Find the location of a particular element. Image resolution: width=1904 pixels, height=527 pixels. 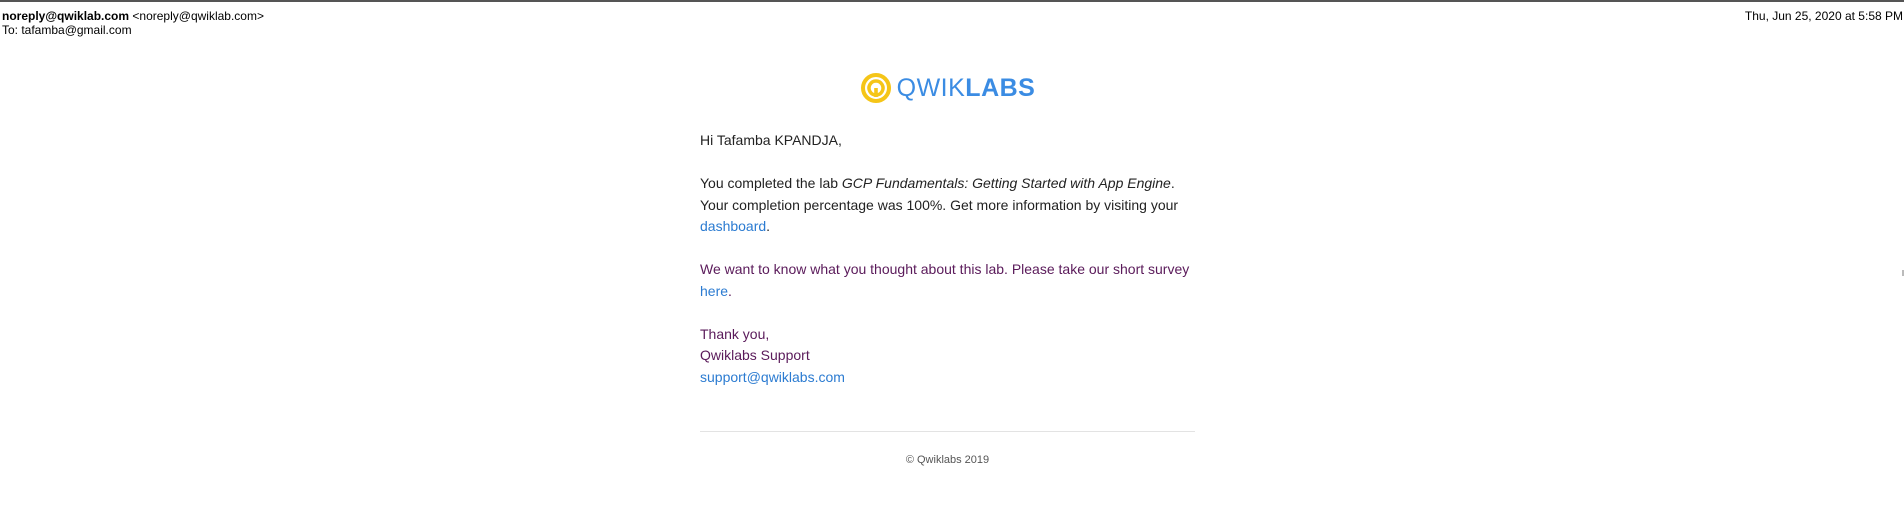

survey-suffix: . is located at coordinates (730, 290).